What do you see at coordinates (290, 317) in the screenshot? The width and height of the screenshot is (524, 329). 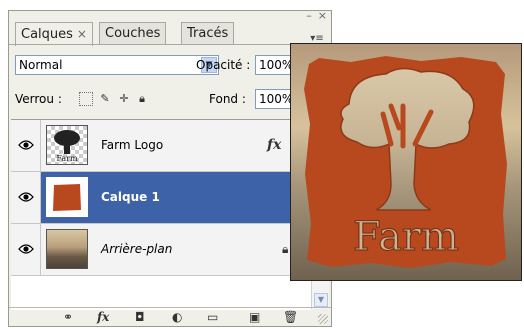 I see `delete-layer-icon: 🗑︎` at bounding box center [290, 317].